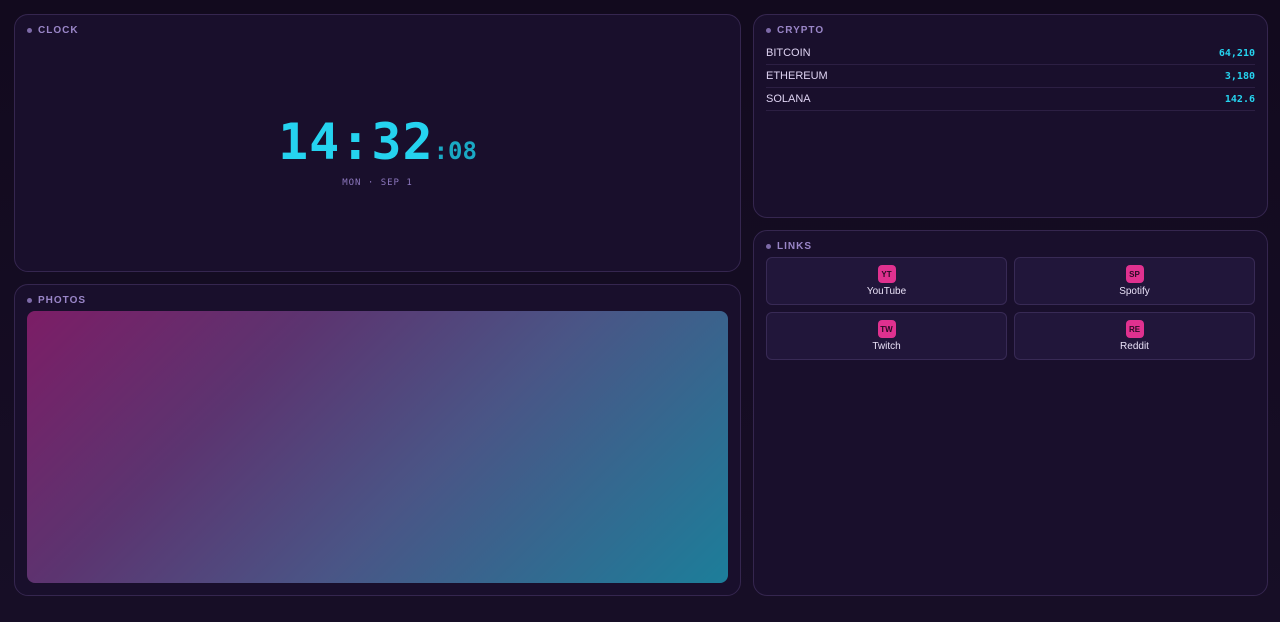 The image size is (1280, 622). I want to click on clock-seconds: :08, so click(455, 151).